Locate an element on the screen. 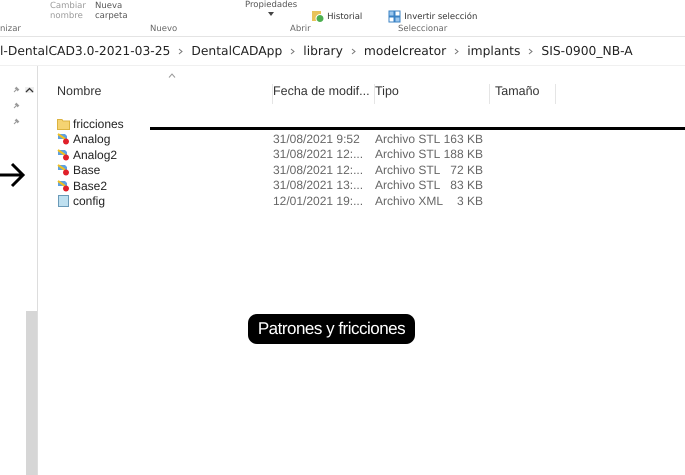 The width and height of the screenshot is (685, 475). breadcrumb-item: l-DentalCAD3.0-2021-03-25 is located at coordinates (85, 51).